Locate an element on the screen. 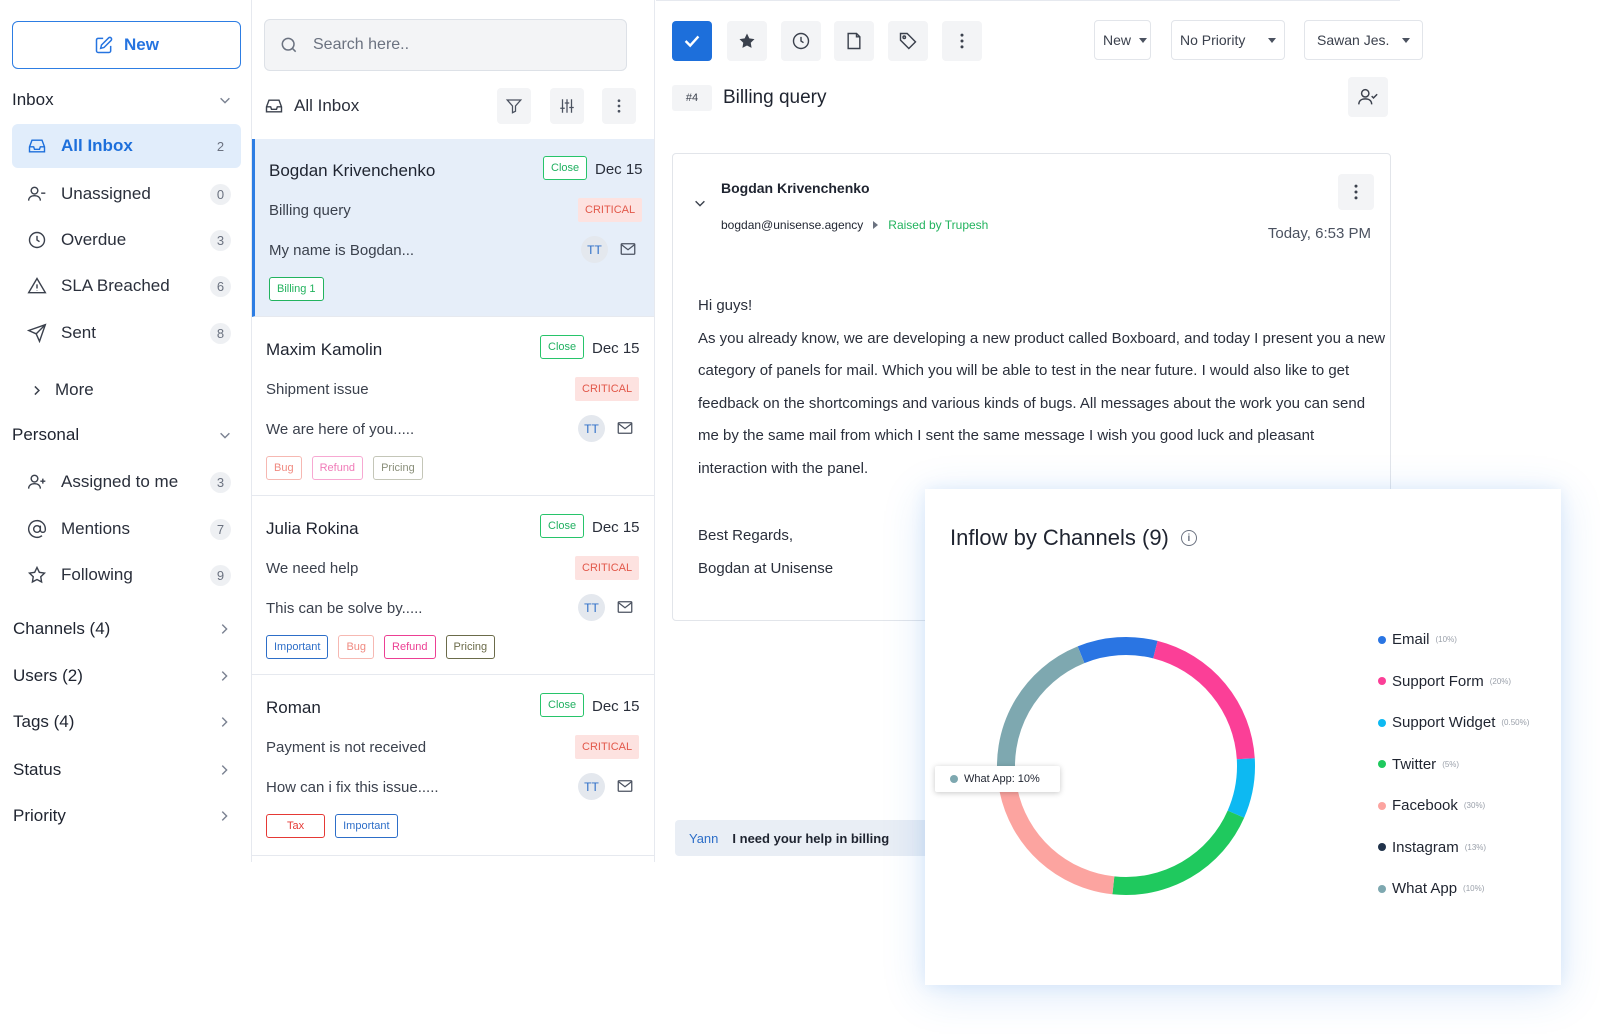  sender-email: bogdan@unisense.agency is located at coordinates (792, 225).